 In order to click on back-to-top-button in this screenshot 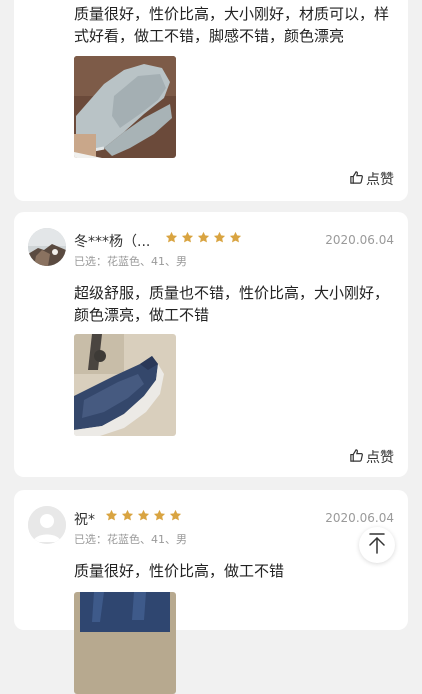, I will do `click(377, 545)`.